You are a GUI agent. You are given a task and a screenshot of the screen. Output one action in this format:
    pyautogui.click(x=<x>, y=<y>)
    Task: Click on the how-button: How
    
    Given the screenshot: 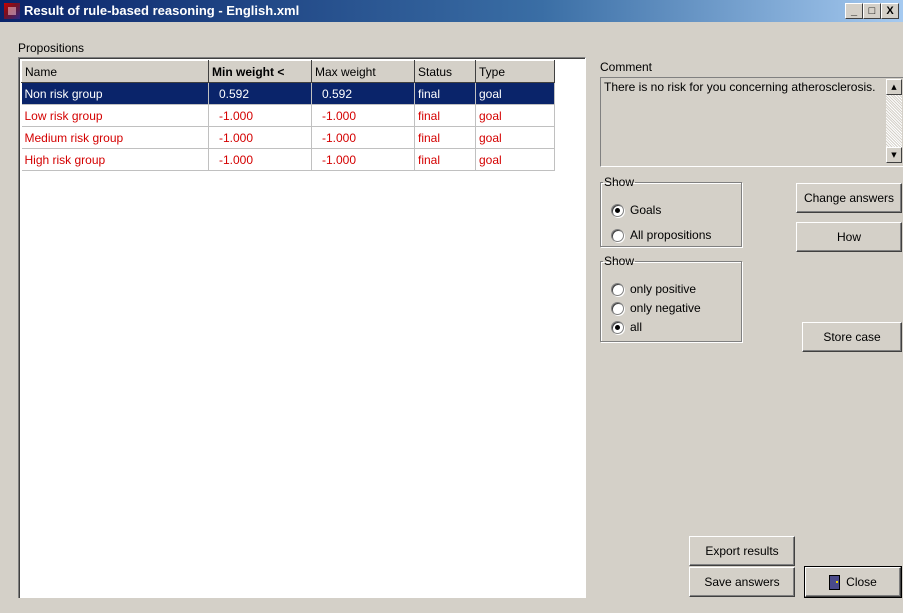 What is the action you would take?
    pyautogui.click(x=849, y=237)
    